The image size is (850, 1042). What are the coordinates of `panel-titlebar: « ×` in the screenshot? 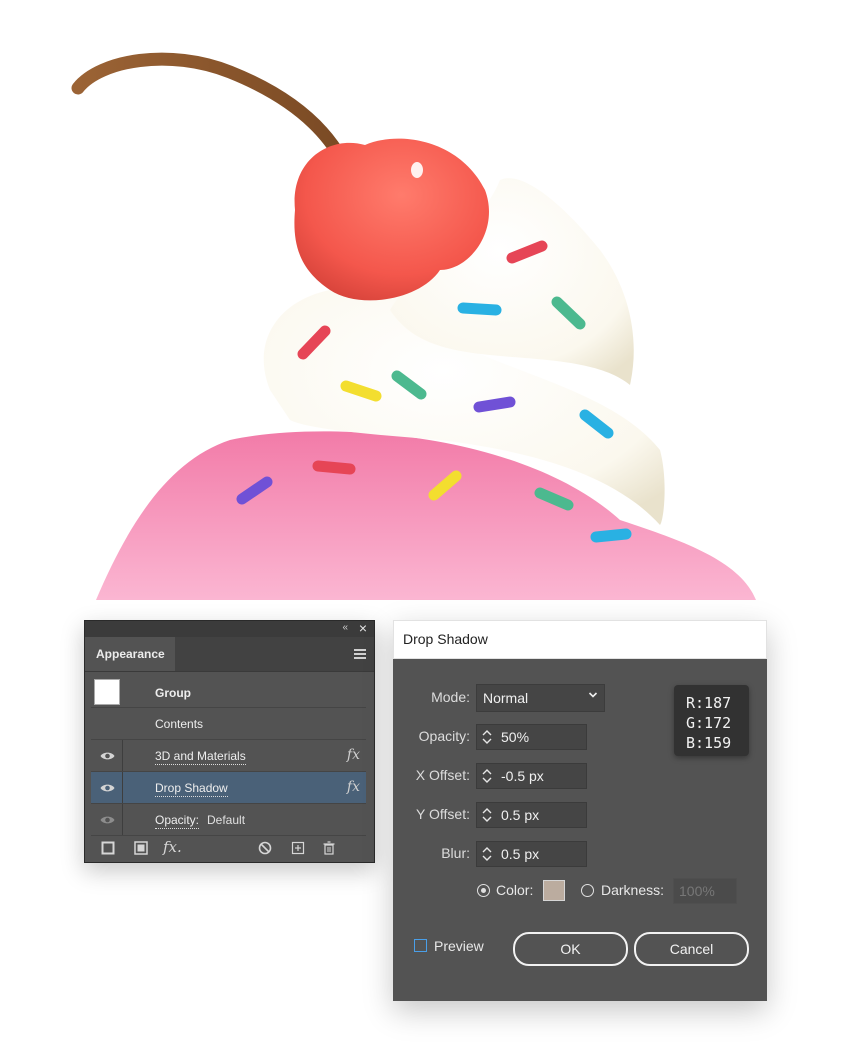 It's located at (229, 628).